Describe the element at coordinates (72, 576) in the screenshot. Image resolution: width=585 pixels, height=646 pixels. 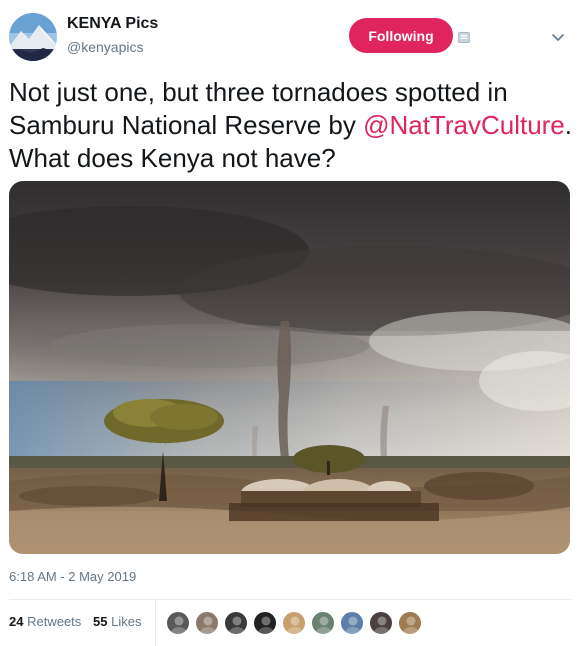
I see `tweet-timestamp: 6:18 AM - 2 May 2019` at that location.